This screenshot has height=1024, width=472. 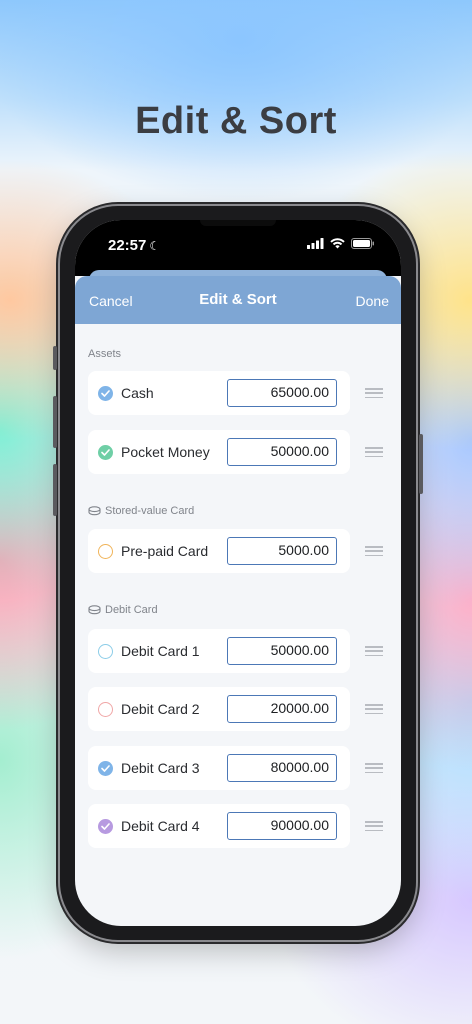 I want to click on amount-input: 5000.00, so click(x=282, y=551).